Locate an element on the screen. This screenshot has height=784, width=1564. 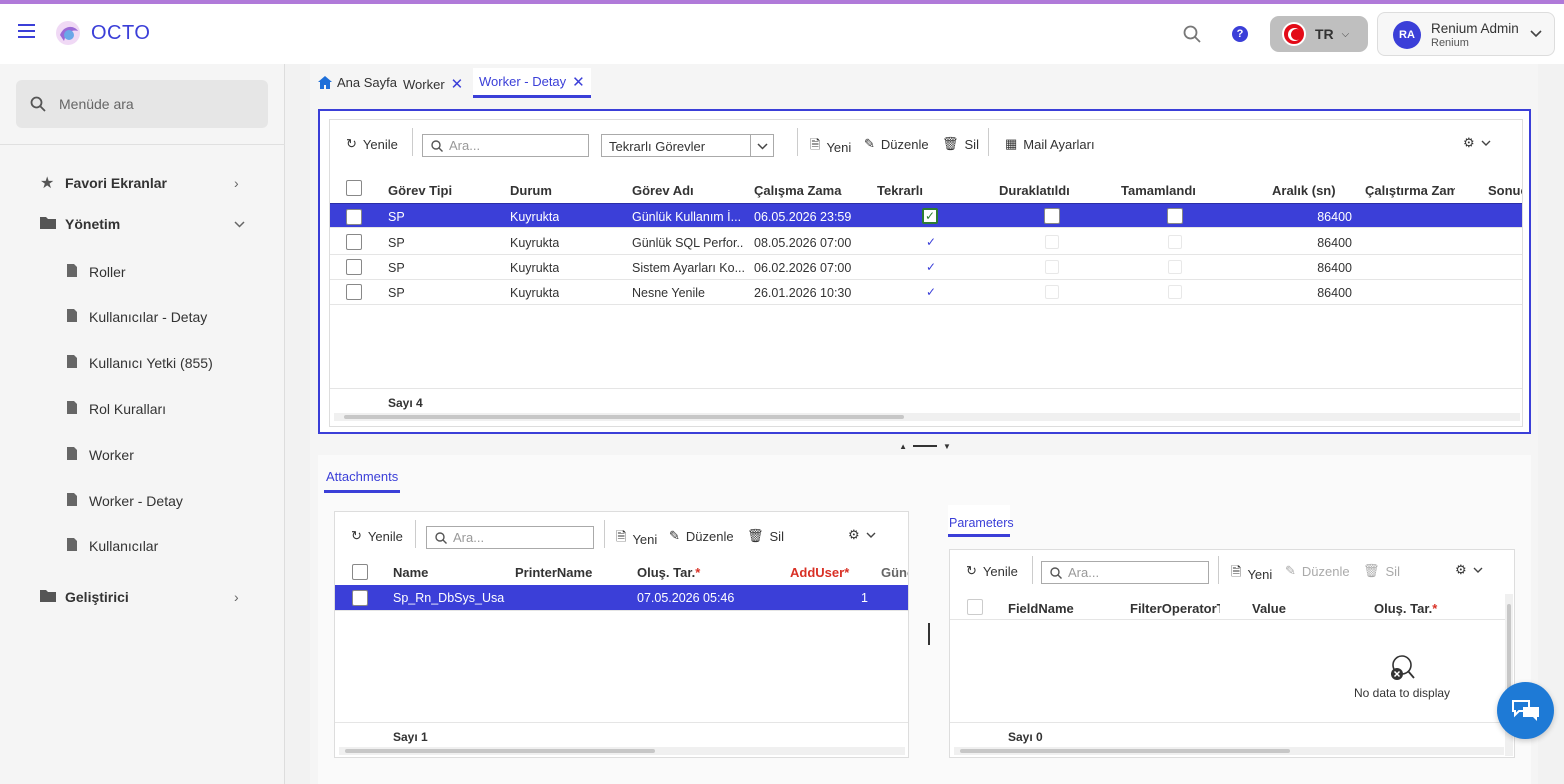
column-header: Çalışma Zamanı is located at coordinates (798, 190).